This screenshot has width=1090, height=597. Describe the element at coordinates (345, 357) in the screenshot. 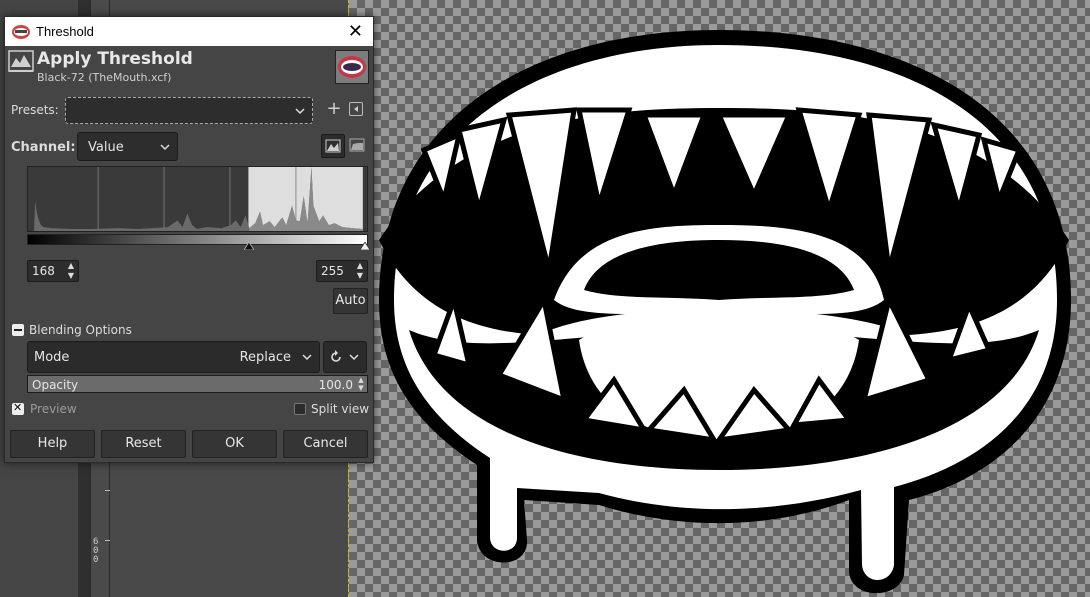

I see `composite-mode-dropdown` at that location.